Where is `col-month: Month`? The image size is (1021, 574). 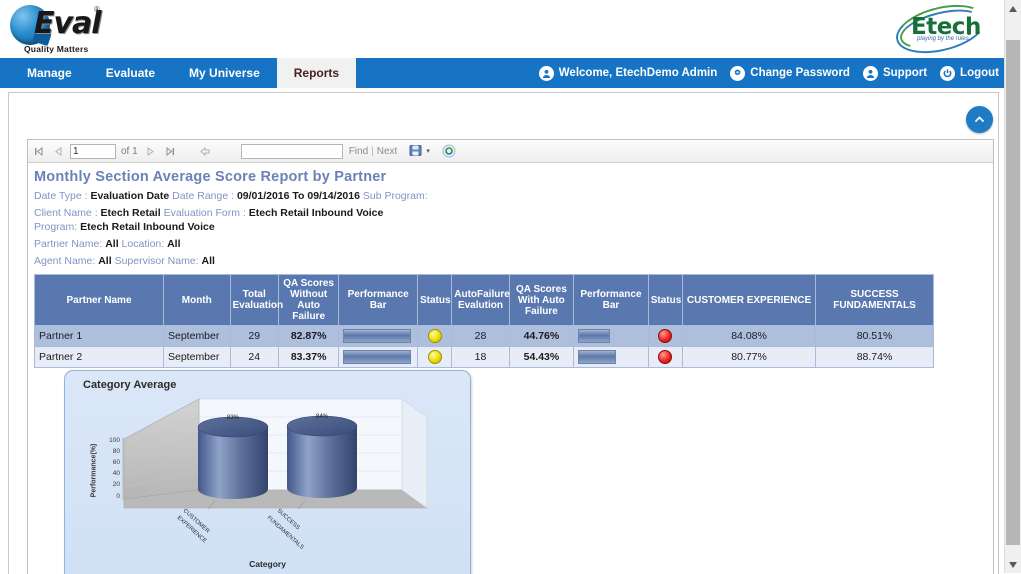 col-month: Month is located at coordinates (197, 300).